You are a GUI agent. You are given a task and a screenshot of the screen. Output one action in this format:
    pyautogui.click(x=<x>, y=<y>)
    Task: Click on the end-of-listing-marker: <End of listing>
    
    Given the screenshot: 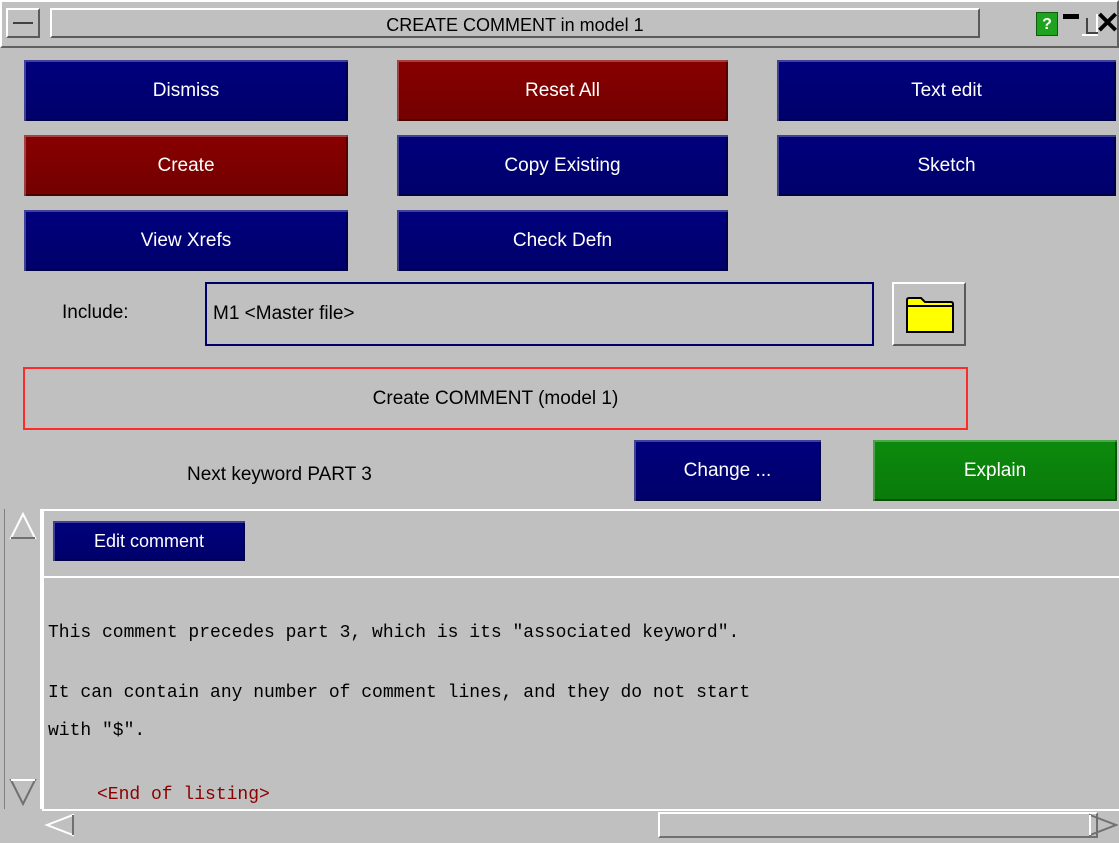 What is the action you would take?
    pyautogui.click(x=183, y=795)
    